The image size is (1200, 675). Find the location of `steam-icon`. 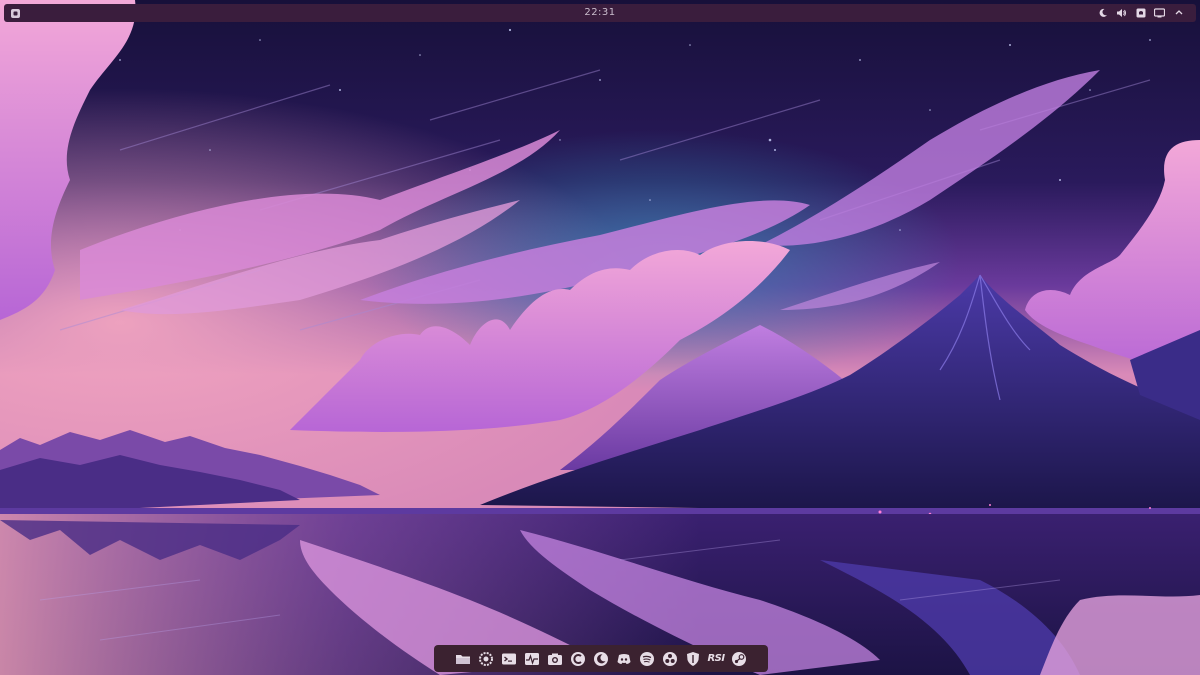

steam-icon is located at coordinates (739, 659).